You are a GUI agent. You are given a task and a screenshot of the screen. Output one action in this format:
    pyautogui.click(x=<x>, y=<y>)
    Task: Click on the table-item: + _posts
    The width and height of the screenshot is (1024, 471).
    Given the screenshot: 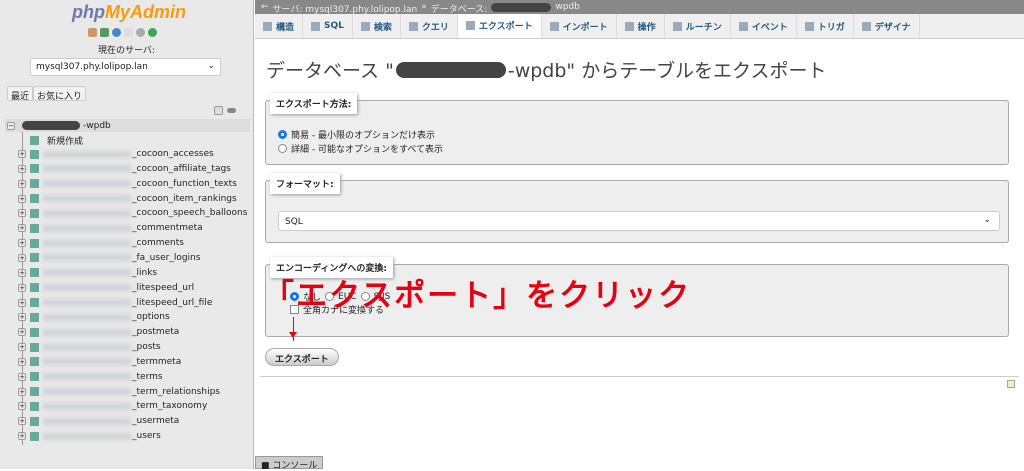 What is the action you would take?
    pyautogui.click(x=89, y=347)
    